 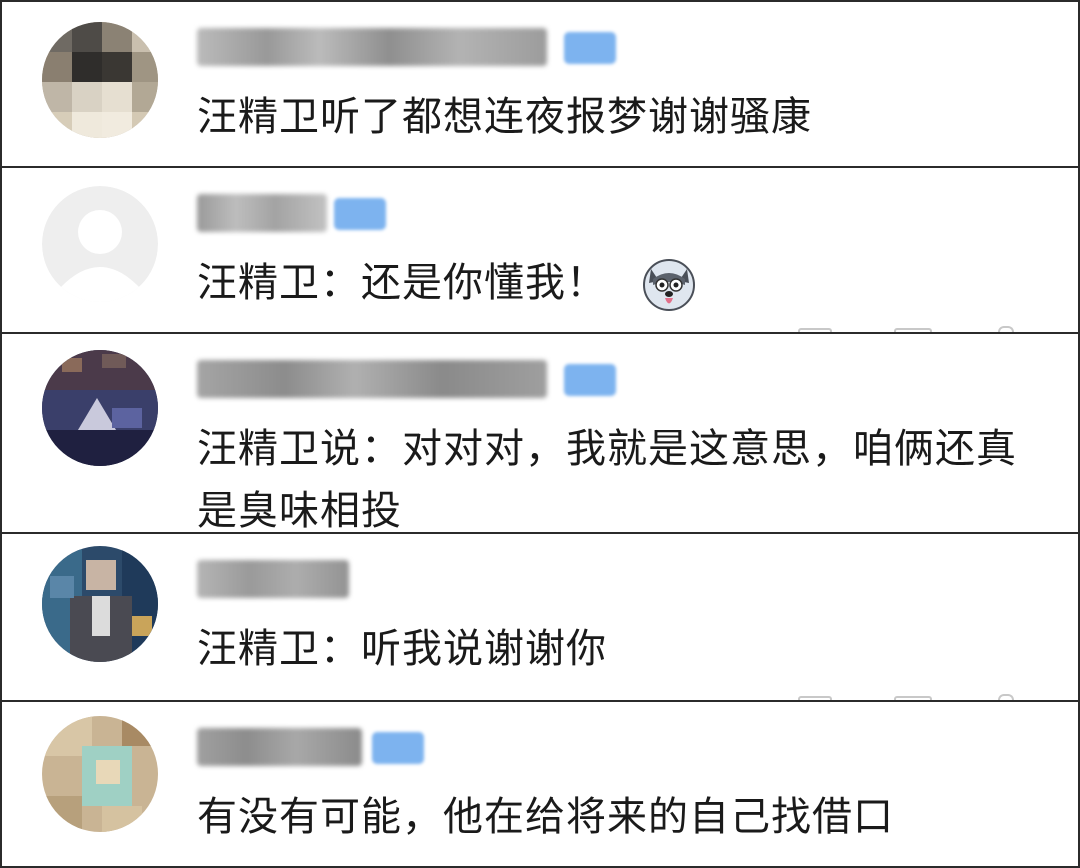 What do you see at coordinates (668, 285) in the screenshot?
I see `husky-emoji-icon` at bounding box center [668, 285].